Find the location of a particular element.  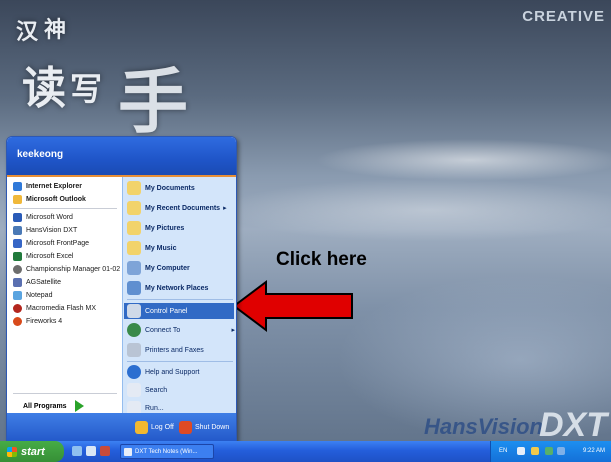

start-button: start is located at coordinates (32, 451).